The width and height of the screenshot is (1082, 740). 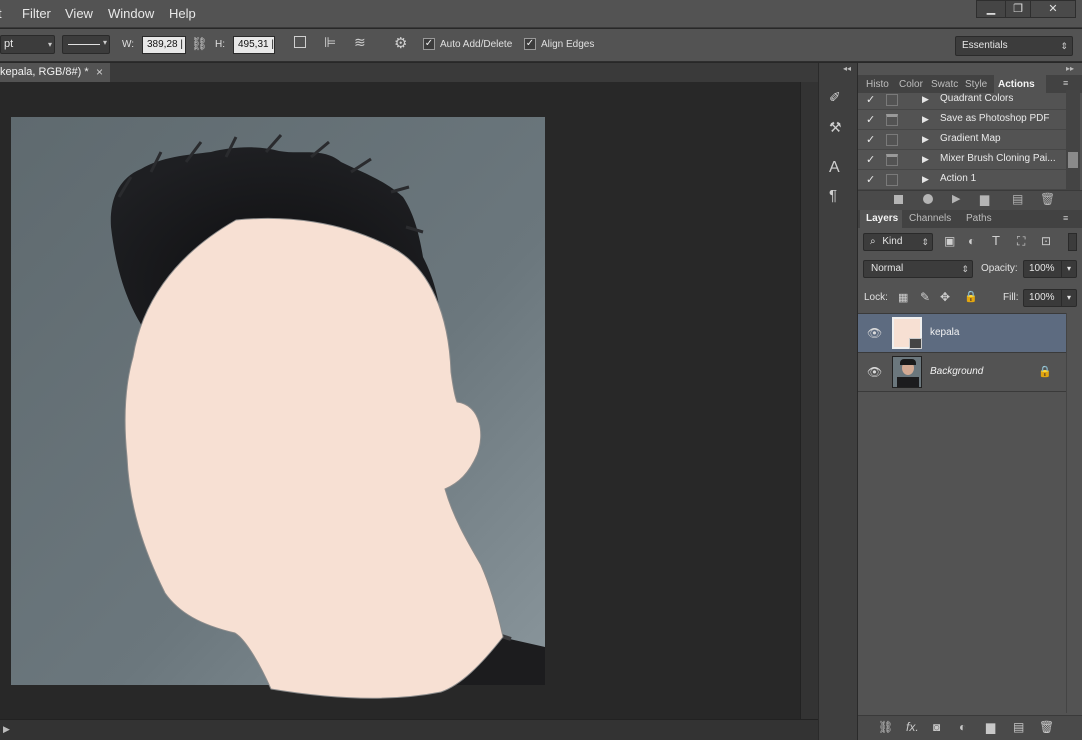 I want to click on filter-kind-dropdown: ⌕ Kind ⇕, so click(x=898, y=242).